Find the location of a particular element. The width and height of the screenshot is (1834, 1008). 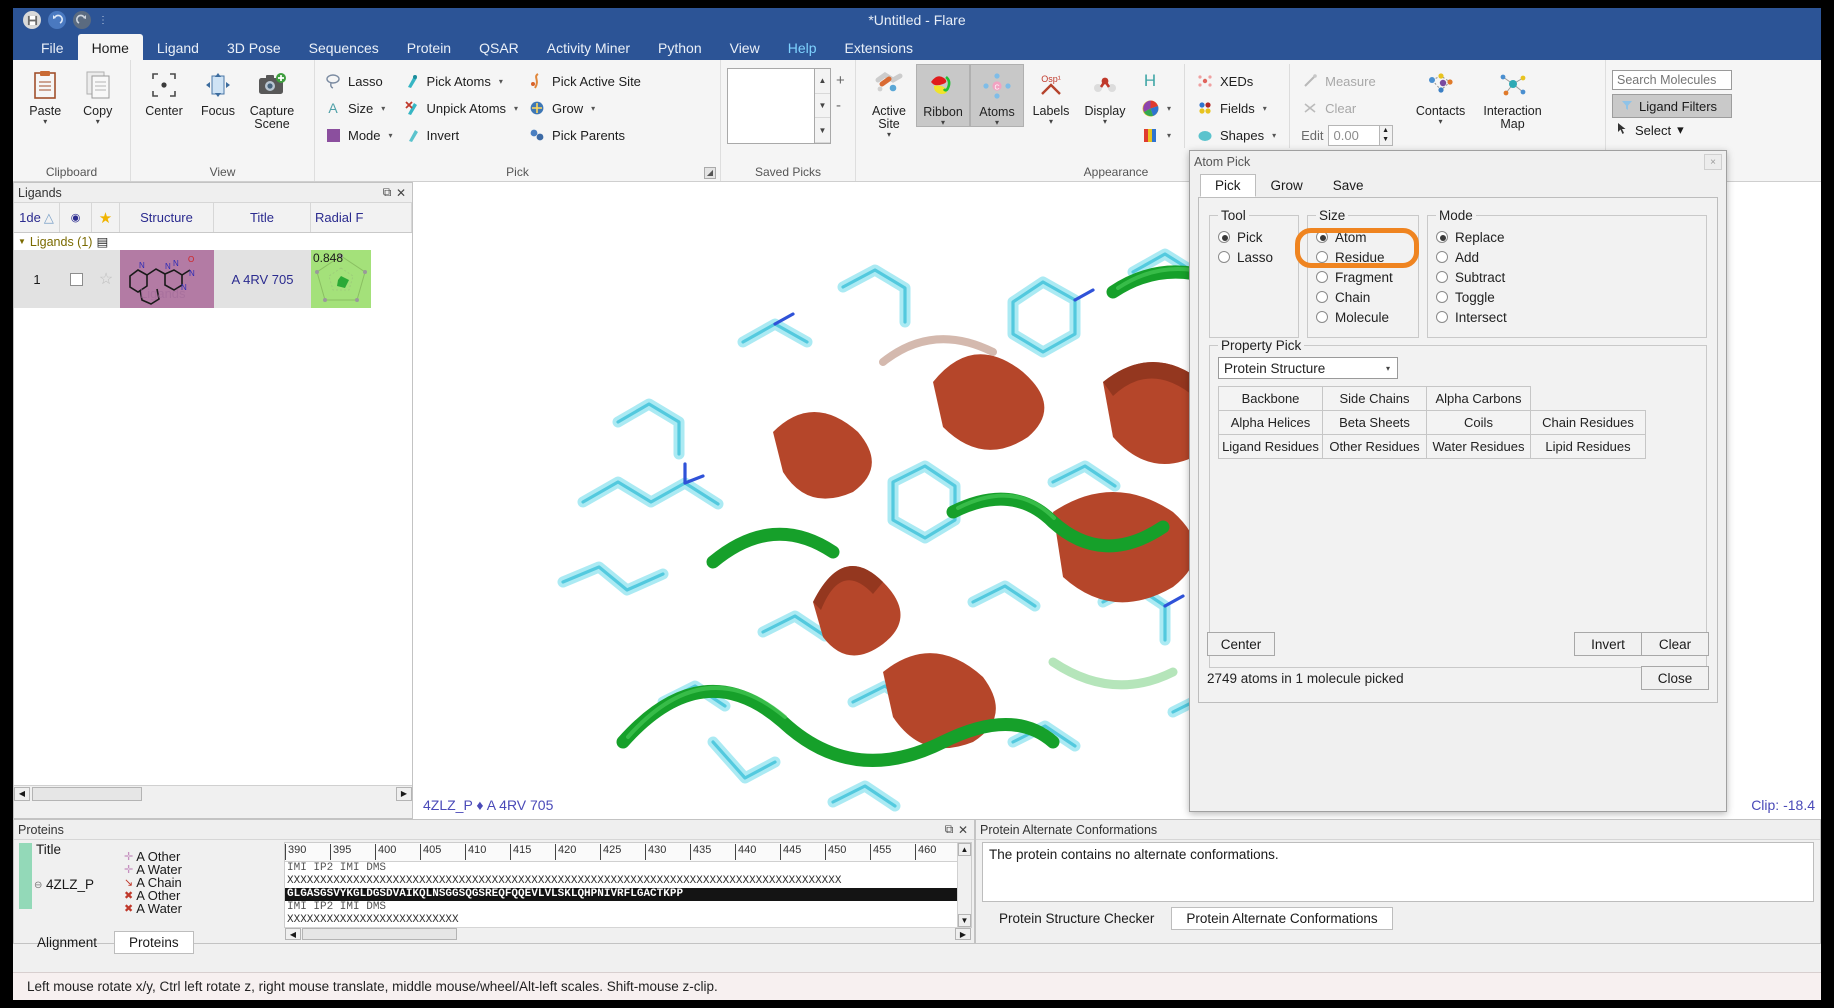

atom-pick-tabs: Pick Grow Save is located at coordinates (1458, 185).